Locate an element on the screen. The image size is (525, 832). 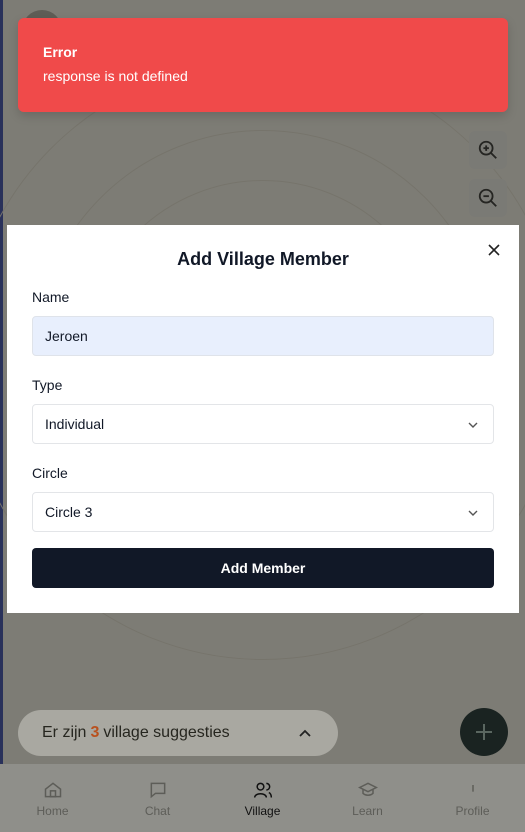
chevron-up-icon is located at coordinates (305, 733).